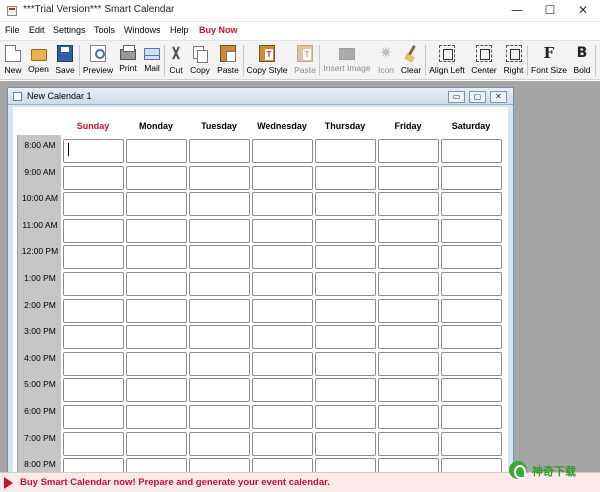 The height and width of the screenshot is (492, 600). Describe the element at coordinates (179, 30) in the screenshot. I see `menu-help: Help` at that location.